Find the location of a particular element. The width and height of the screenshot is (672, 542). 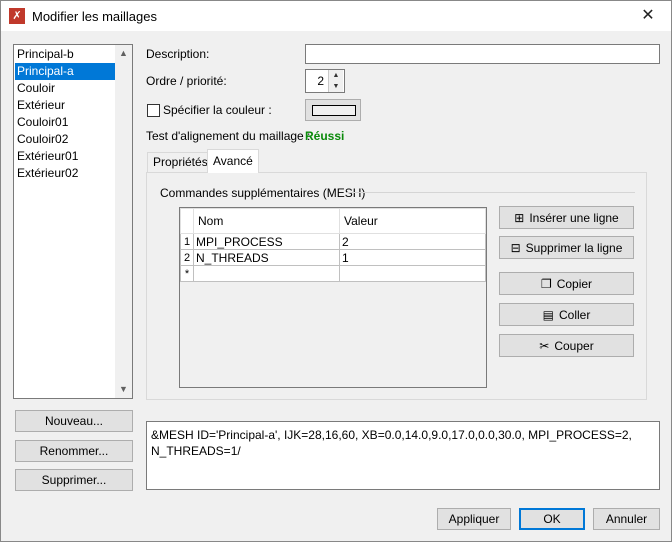

cell-name: MPI_PROCESS is located at coordinates (266, 241).